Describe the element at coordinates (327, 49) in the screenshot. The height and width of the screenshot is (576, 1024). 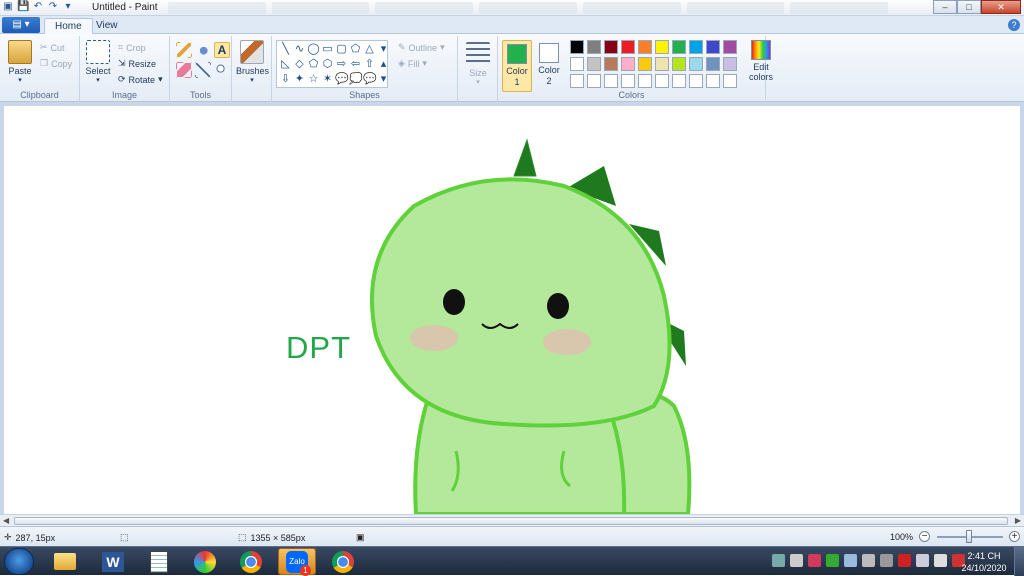
I see `shape-option: ▭` at that location.